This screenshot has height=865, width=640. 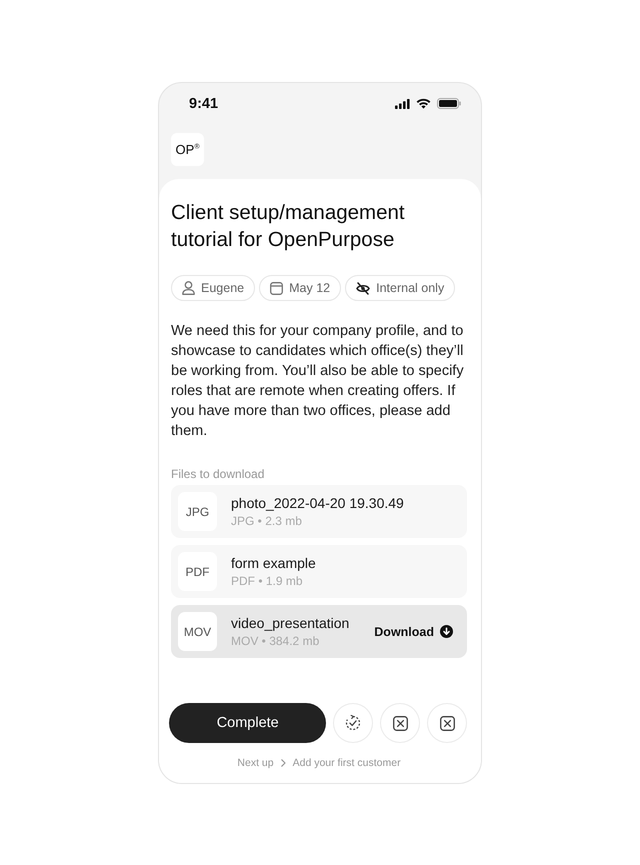 What do you see at coordinates (277, 288) in the screenshot?
I see `calendar-icon` at bounding box center [277, 288].